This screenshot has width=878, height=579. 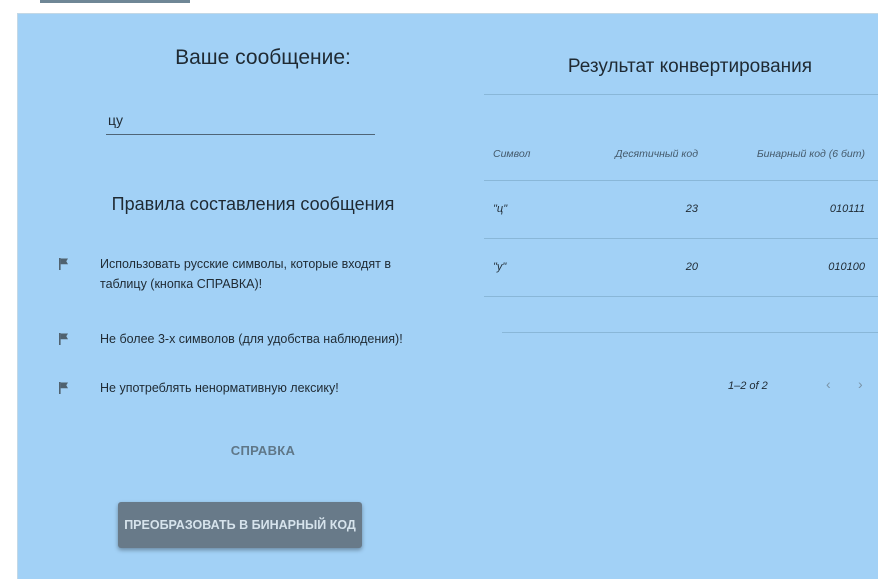 I want to click on title-divider, so click(x=681, y=94).